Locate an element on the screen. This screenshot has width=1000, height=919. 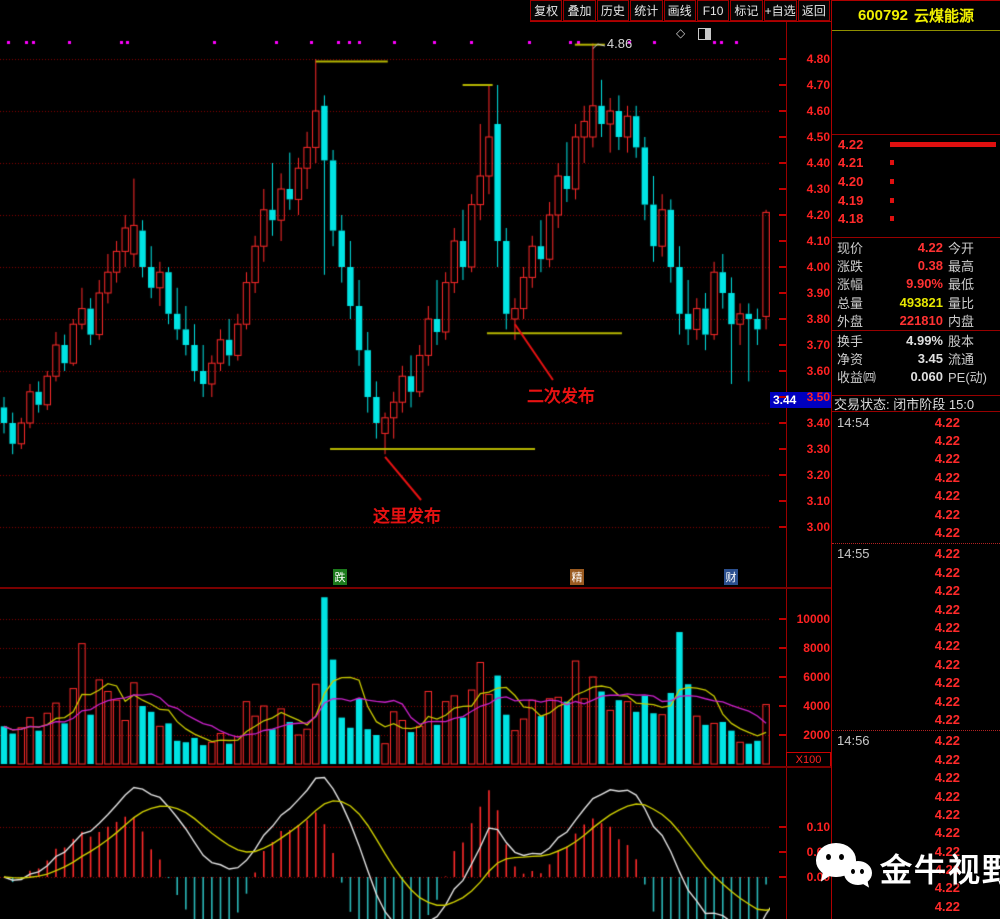
quote-label: 总量 is located at coordinates (850, 303).